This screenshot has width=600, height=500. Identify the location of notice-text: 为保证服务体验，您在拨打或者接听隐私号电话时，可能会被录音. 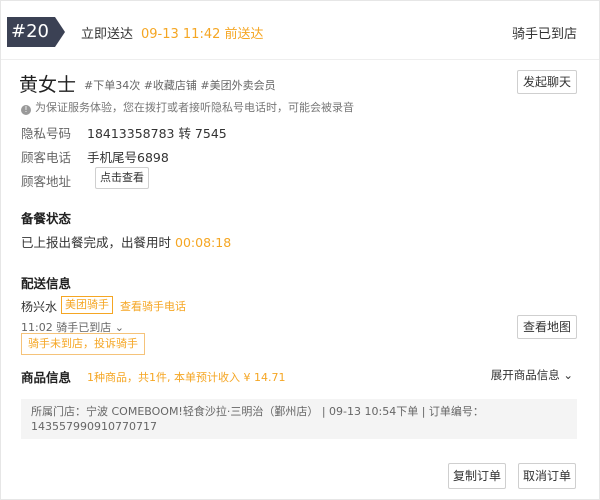
(194, 107).